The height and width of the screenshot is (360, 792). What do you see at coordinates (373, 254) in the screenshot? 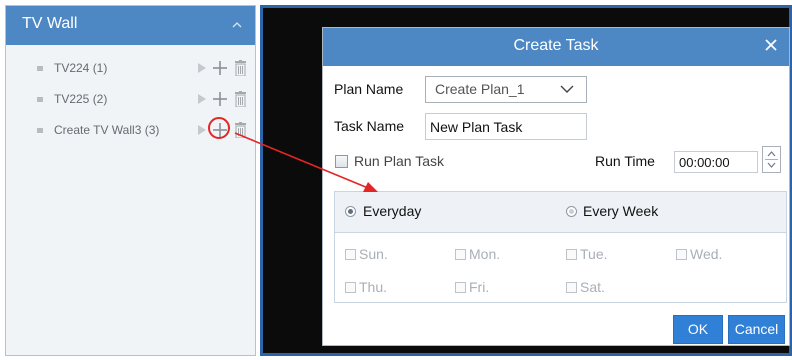
I see `day-label-sun: Sun.` at bounding box center [373, 254].